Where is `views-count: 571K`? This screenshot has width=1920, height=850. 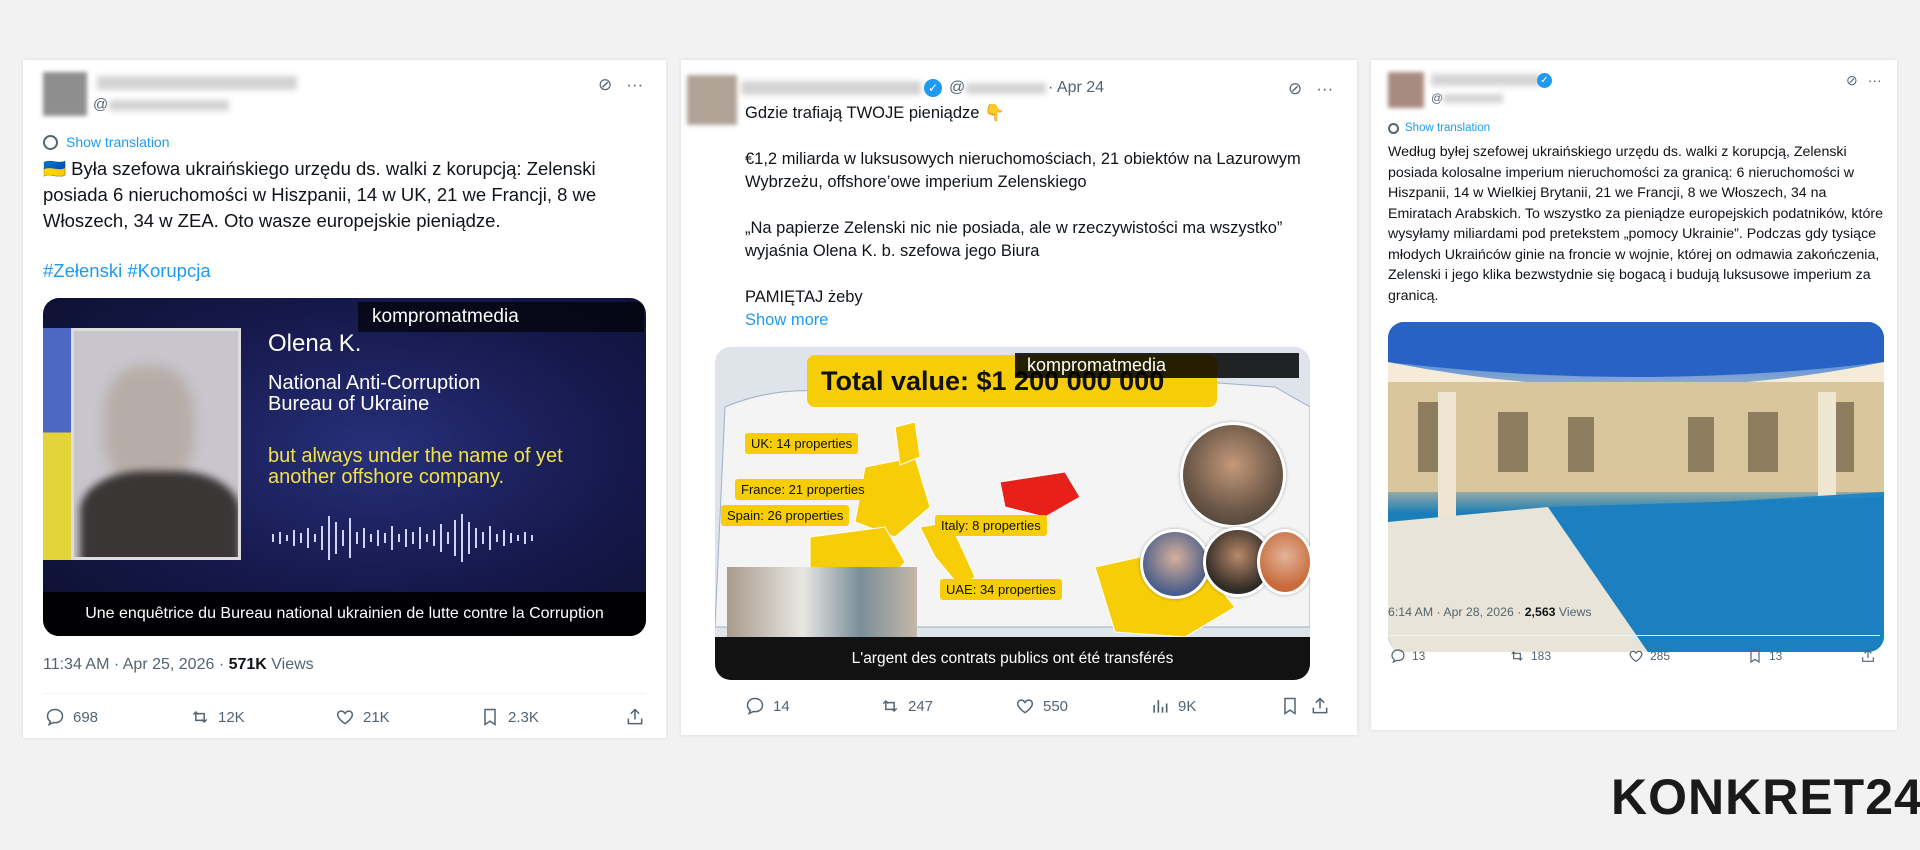 views-count: 571K is located at coordinates (247, 664).